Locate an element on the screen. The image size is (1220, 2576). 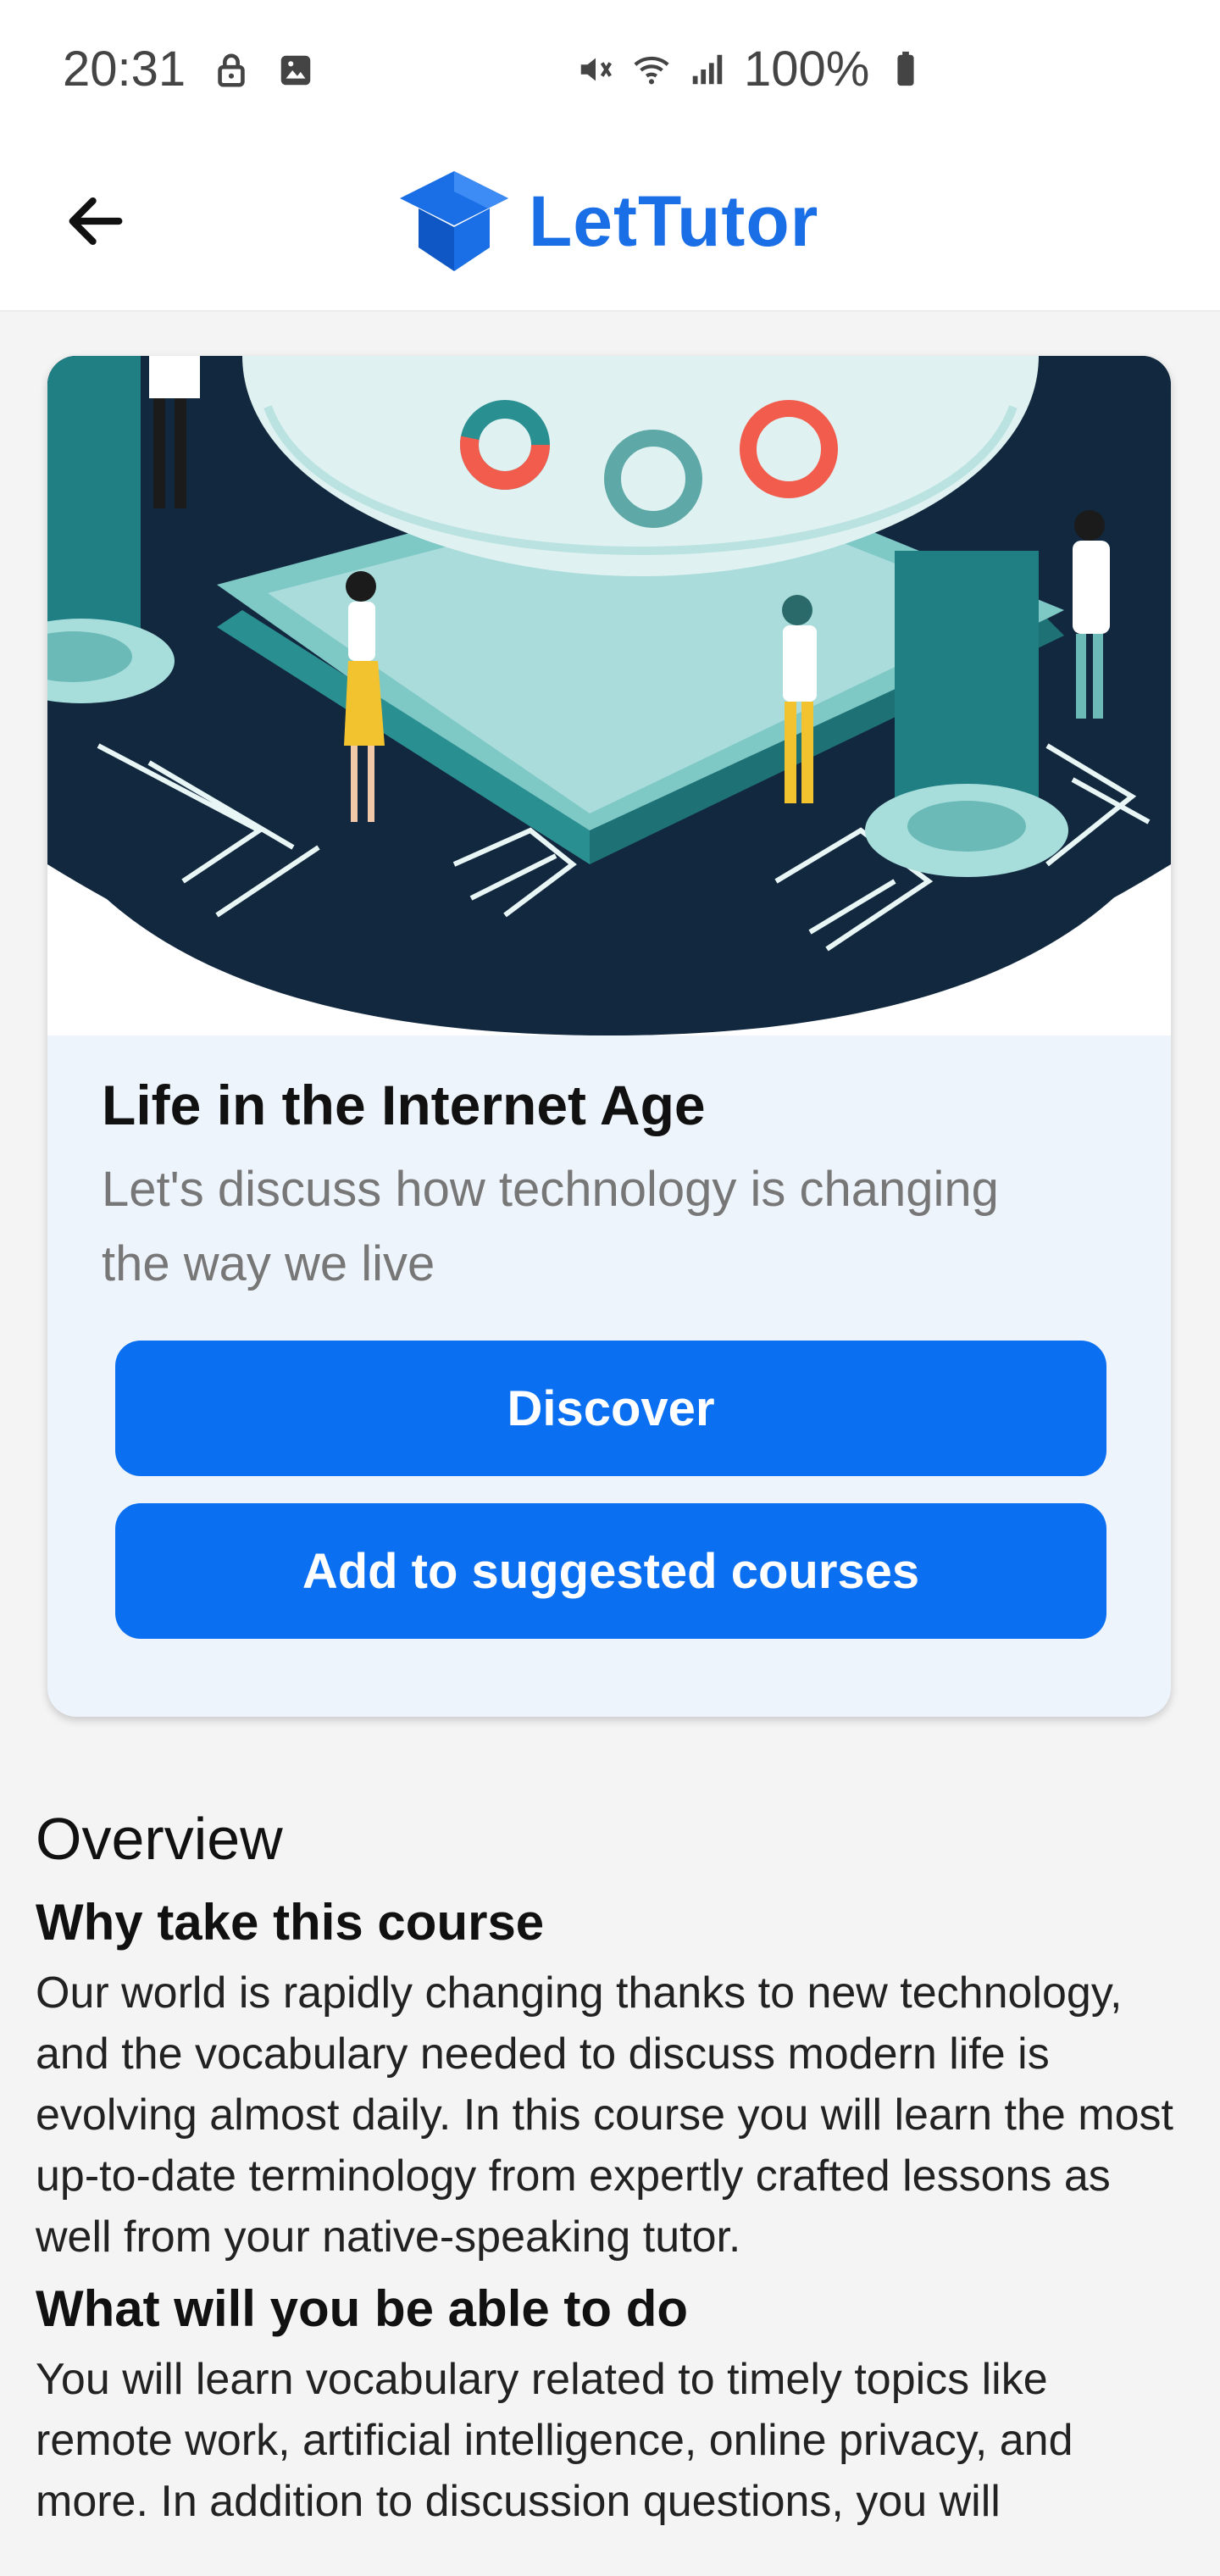
app-bar: LetTutor is located at coordinates (610, 228).